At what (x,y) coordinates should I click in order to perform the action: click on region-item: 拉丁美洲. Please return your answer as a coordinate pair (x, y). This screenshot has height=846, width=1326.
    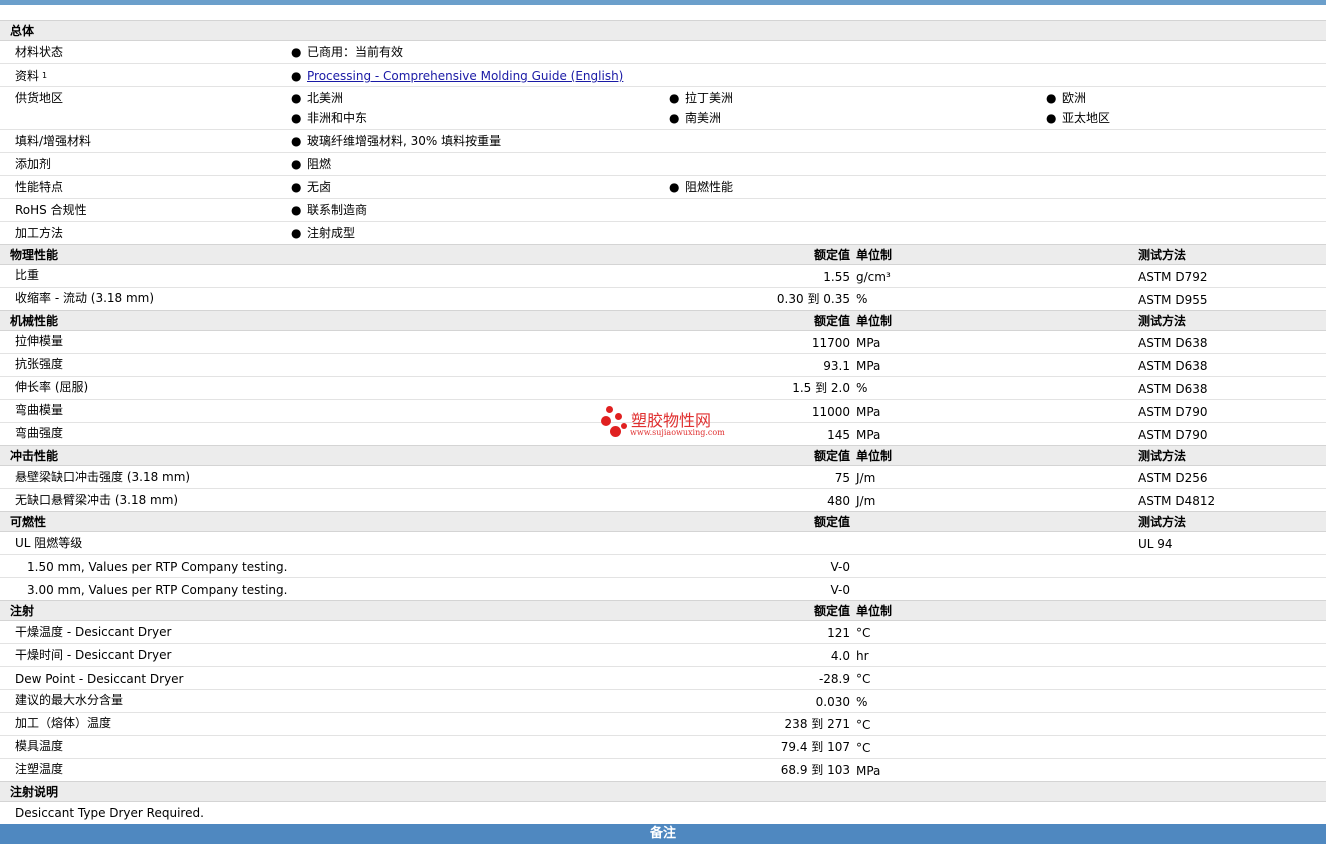
    Looking at the image, I should click on (709, 98).